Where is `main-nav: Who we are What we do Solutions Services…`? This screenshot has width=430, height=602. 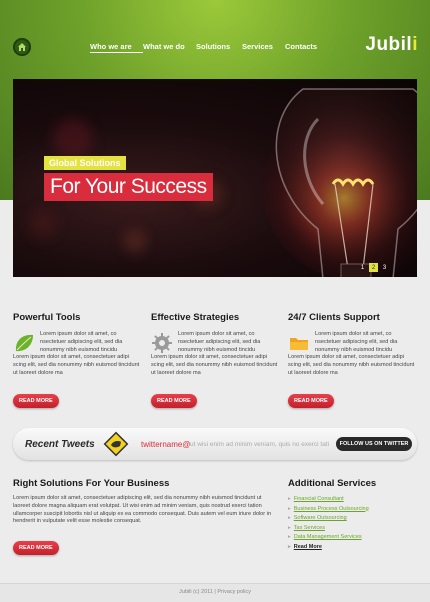
main-nav: Who we are What we do Solutions Services… is located at coordinates (203, 47).